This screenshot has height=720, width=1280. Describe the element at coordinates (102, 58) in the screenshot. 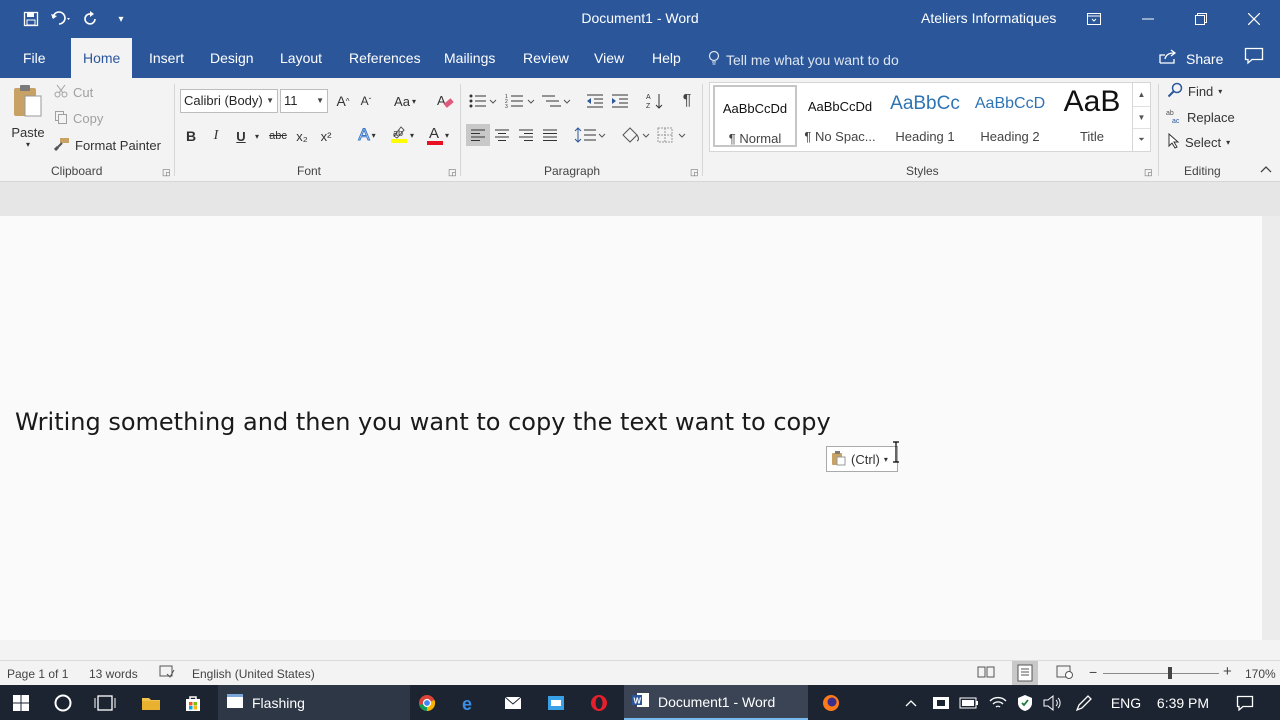

I see `tab-home: Home` at that location.